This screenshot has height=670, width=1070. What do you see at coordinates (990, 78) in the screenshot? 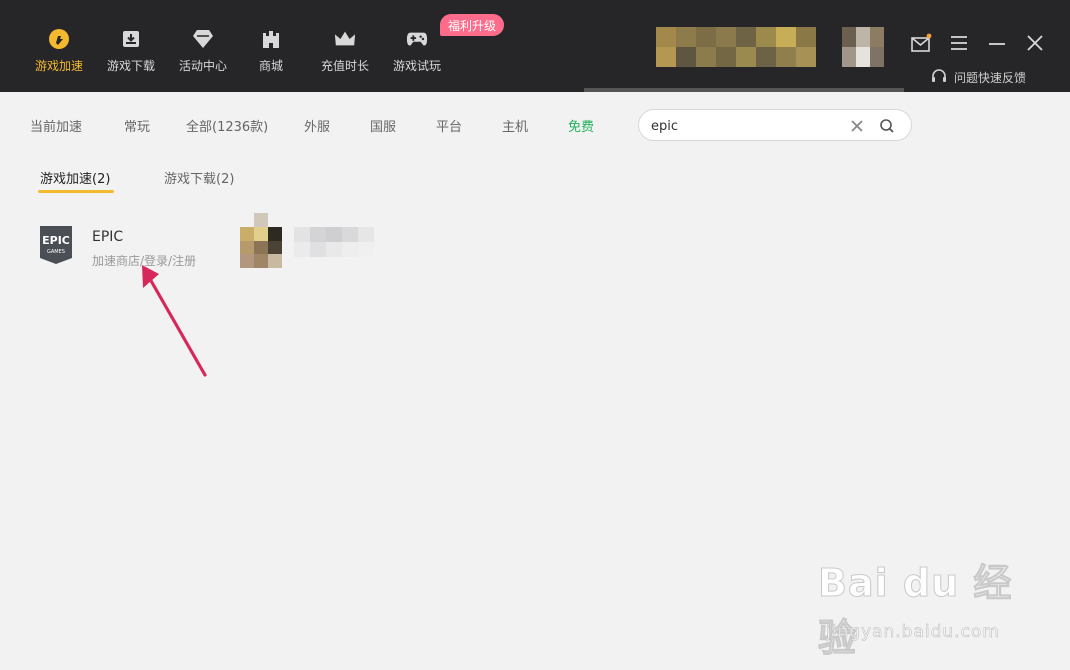
I see `feedback-label: 问题快速反馈` at bounding box center [990, 78].